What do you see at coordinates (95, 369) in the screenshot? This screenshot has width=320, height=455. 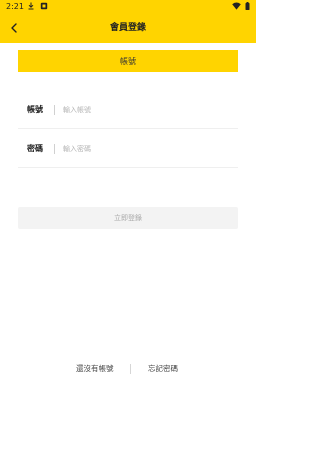 I see `register-link: 還沒有帳號` at bounding box center [95, 369].